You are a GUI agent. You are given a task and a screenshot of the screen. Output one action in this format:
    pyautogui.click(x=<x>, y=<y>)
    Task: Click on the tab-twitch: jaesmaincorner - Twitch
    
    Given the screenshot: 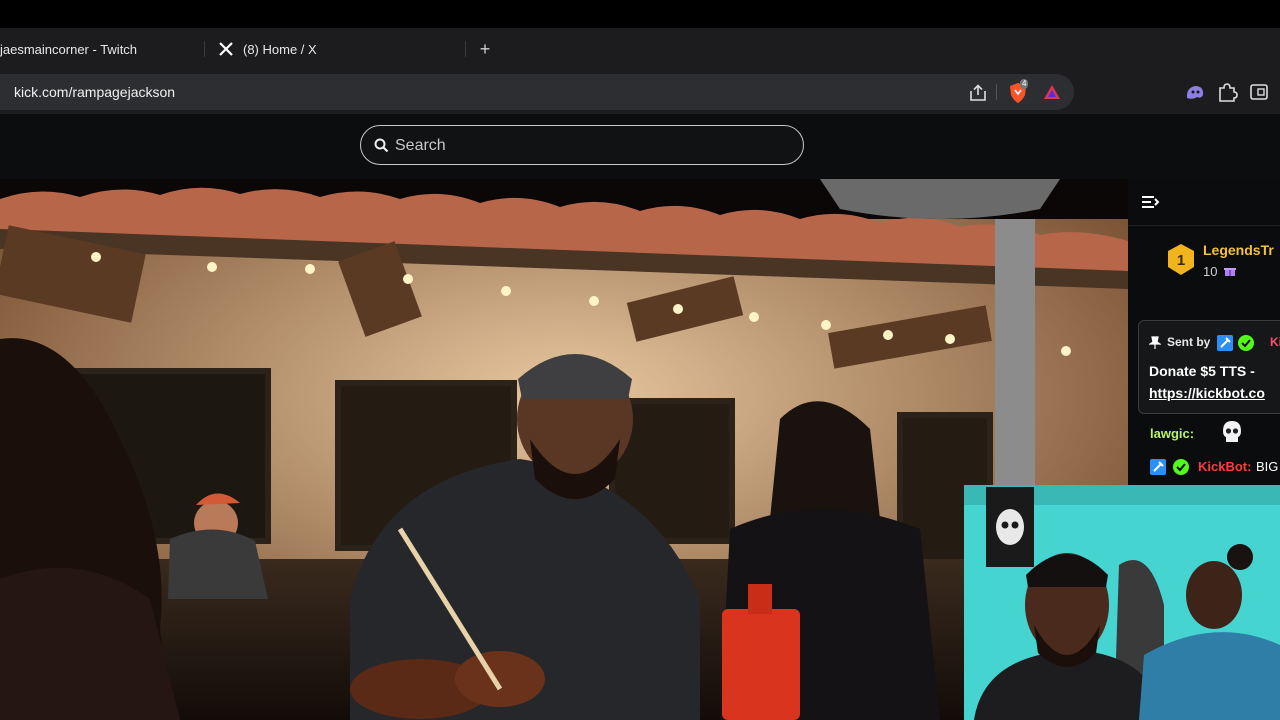 What is the action you would take?
    pyautogui.click(x=102, y=49)
    